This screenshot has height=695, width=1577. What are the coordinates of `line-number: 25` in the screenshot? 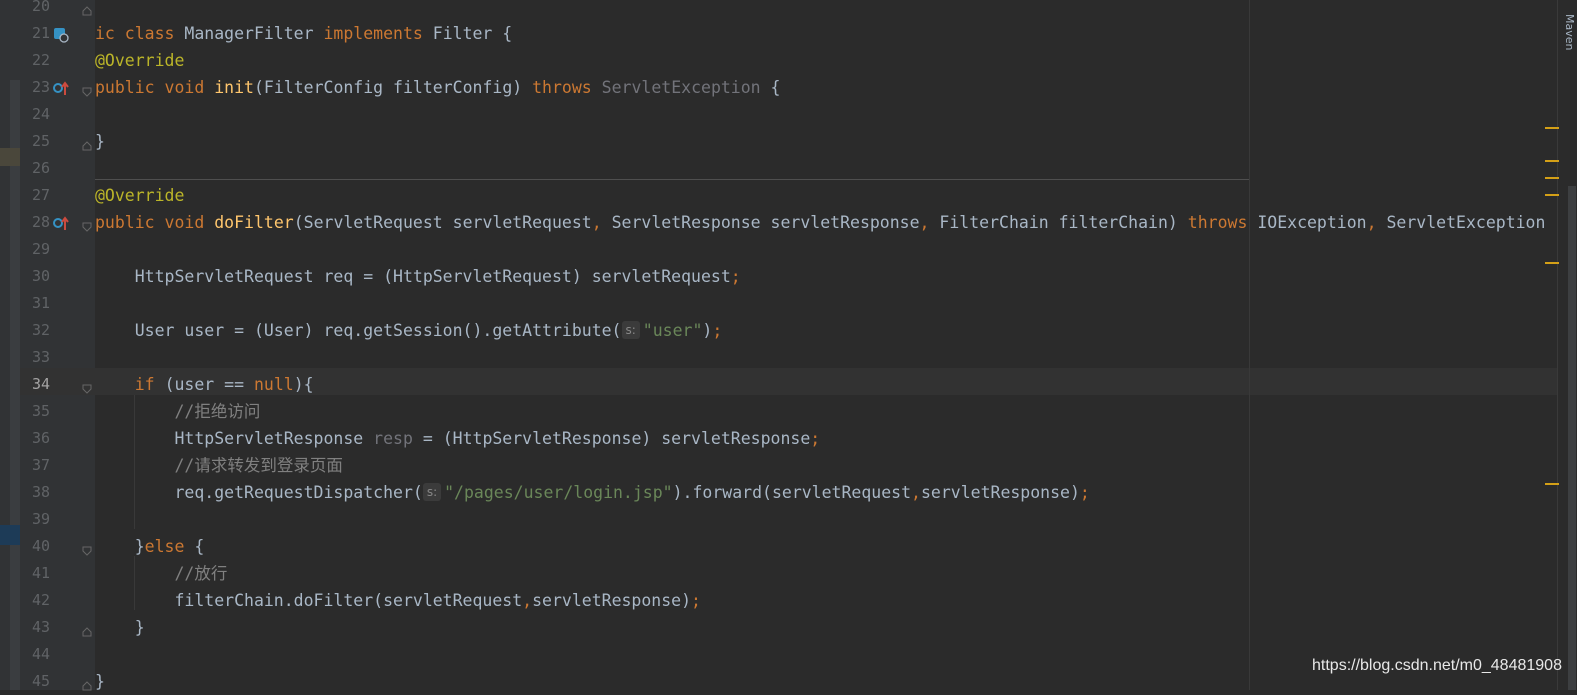 It's located at (40, 141).